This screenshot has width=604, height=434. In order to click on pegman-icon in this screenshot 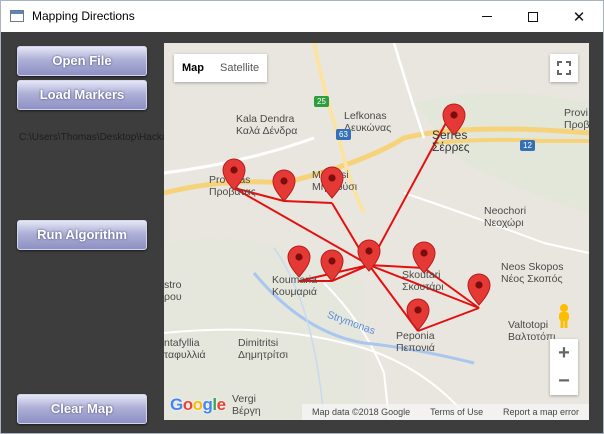, I will do `click(564, 316)`.